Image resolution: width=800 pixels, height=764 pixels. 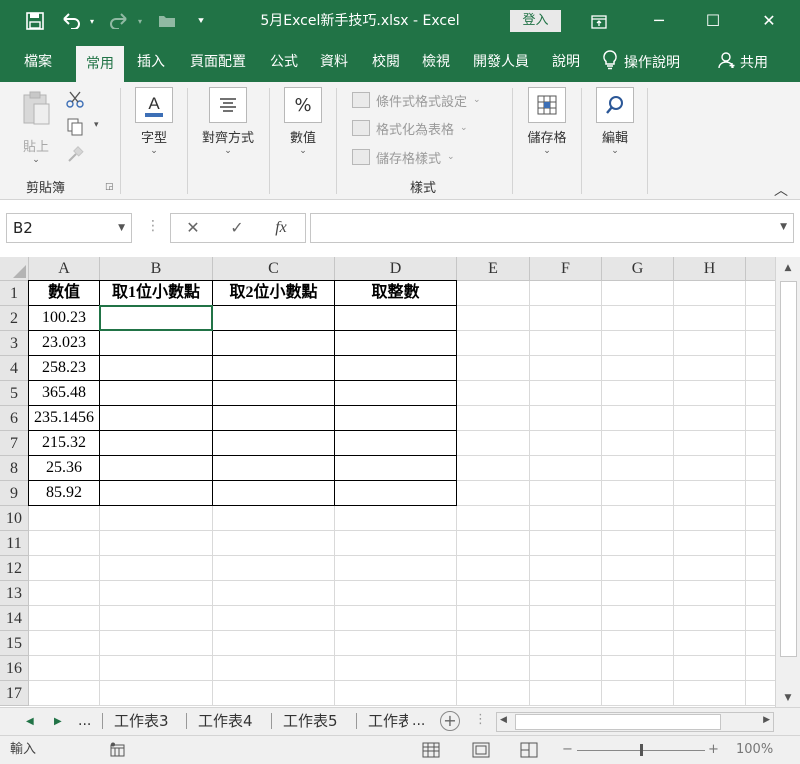 What do you see at coordinates (14, 318) in the screenshot?
I see `row-header: 2` at bounding box center [14, 318].